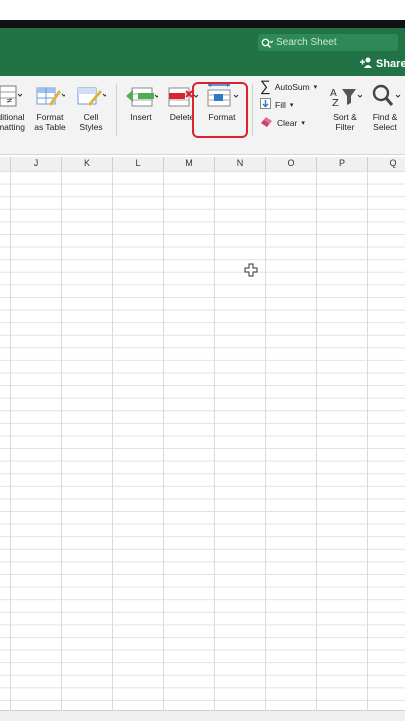  I want to click on share-button: Share, so click(382, 64).